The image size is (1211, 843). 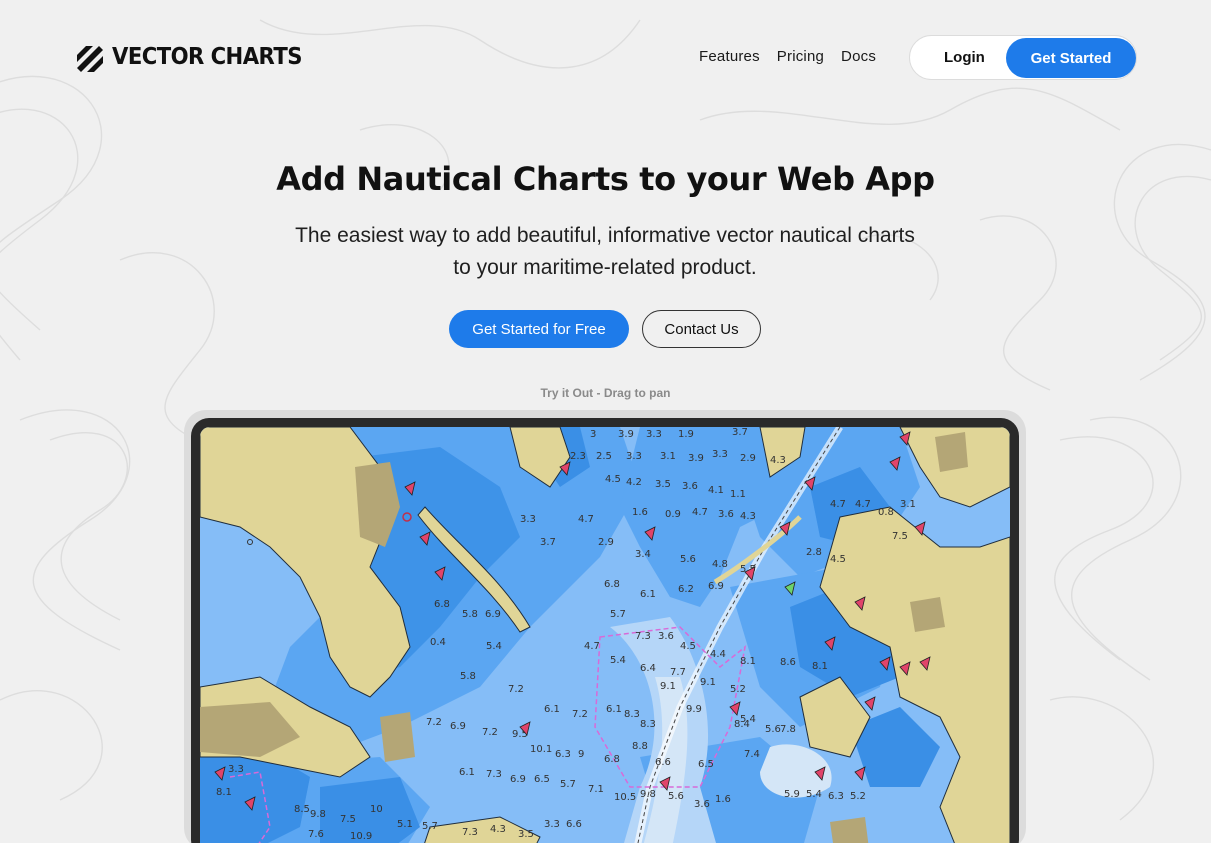 What do you see at coordinates (858, 56) in the screenshot?
I see `nav-link-docs: Docs` at bounding box center [858, 56].